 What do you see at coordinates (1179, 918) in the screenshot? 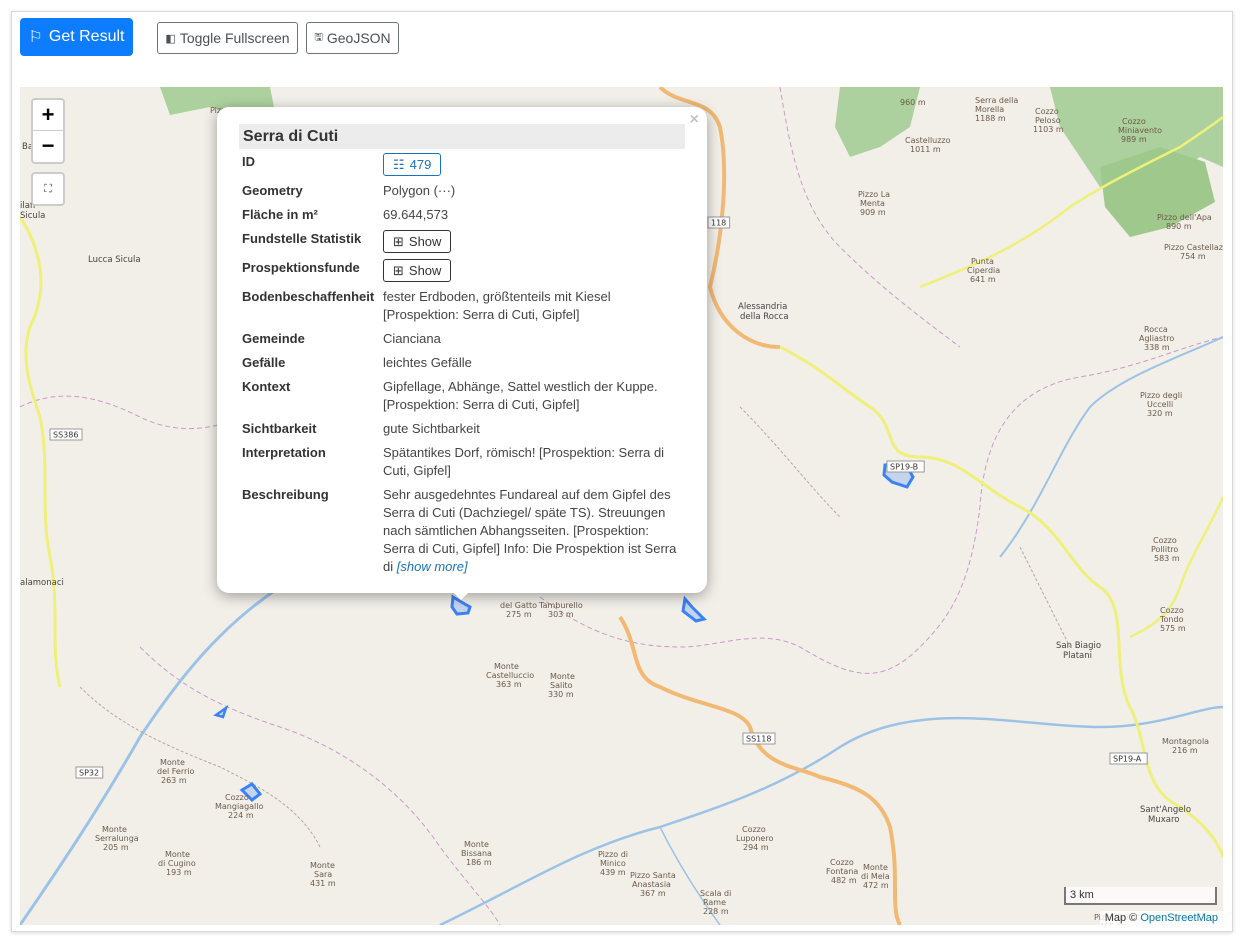
I see `osm-attribution-link: OpenStreetMap` at bounding box center [1179, 918].